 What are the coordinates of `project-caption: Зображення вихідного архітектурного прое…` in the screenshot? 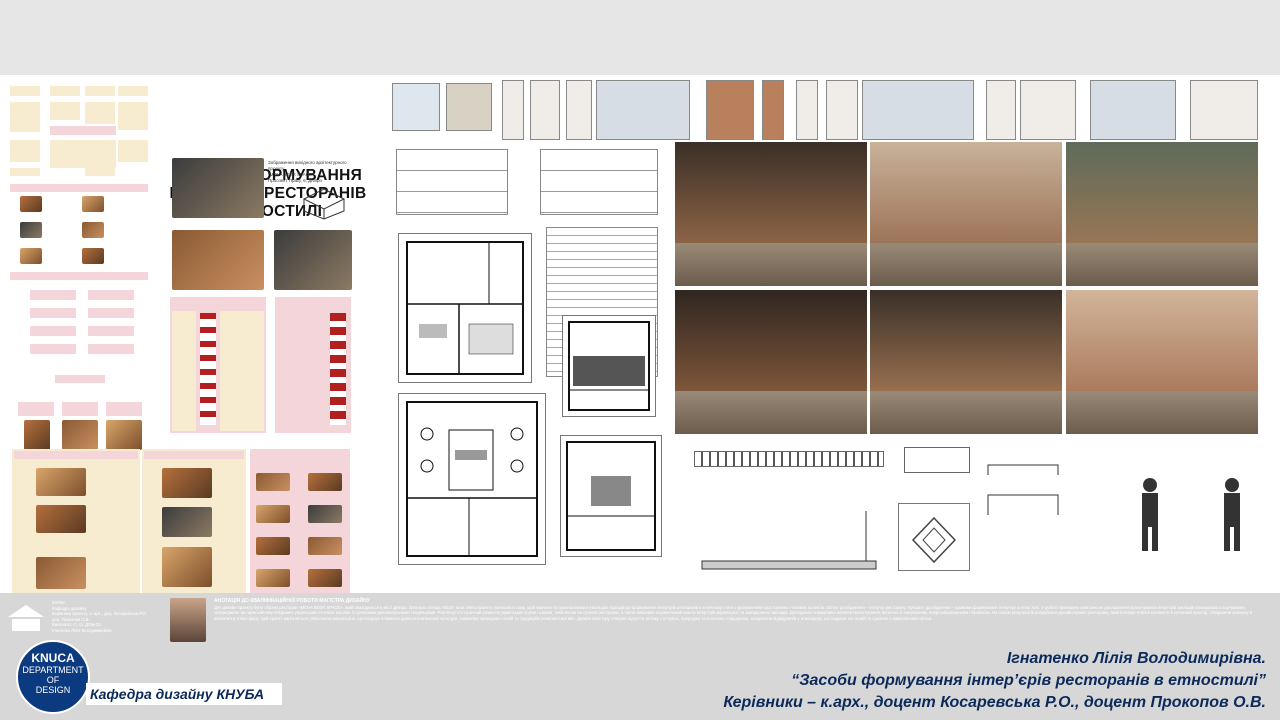 It's located at (313, 172).